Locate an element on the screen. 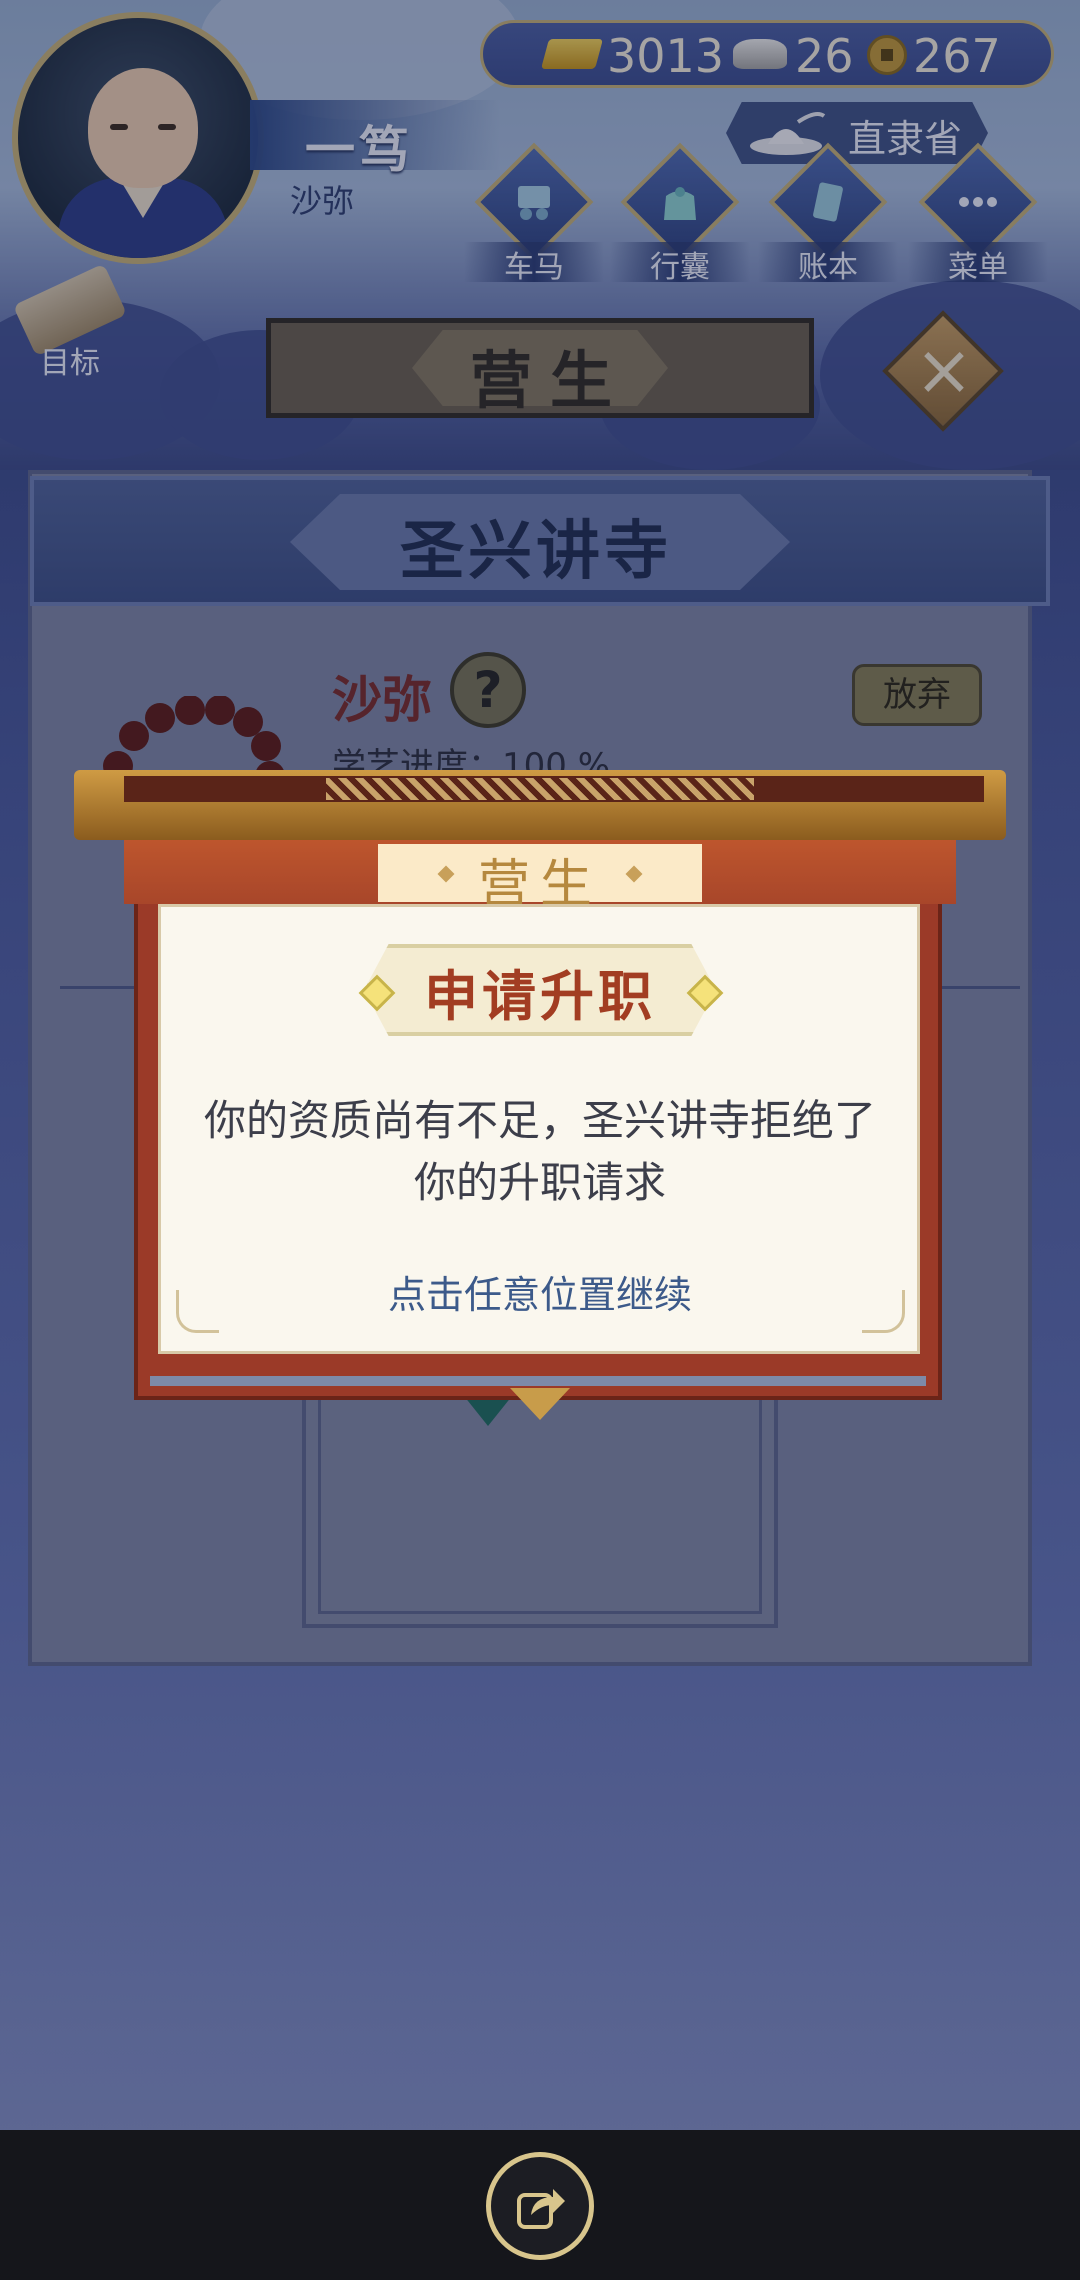 Image resolution: width=1080 pixels, height=2280 pixels. modal-bottom-bar is located at coordinates (538, 1381).